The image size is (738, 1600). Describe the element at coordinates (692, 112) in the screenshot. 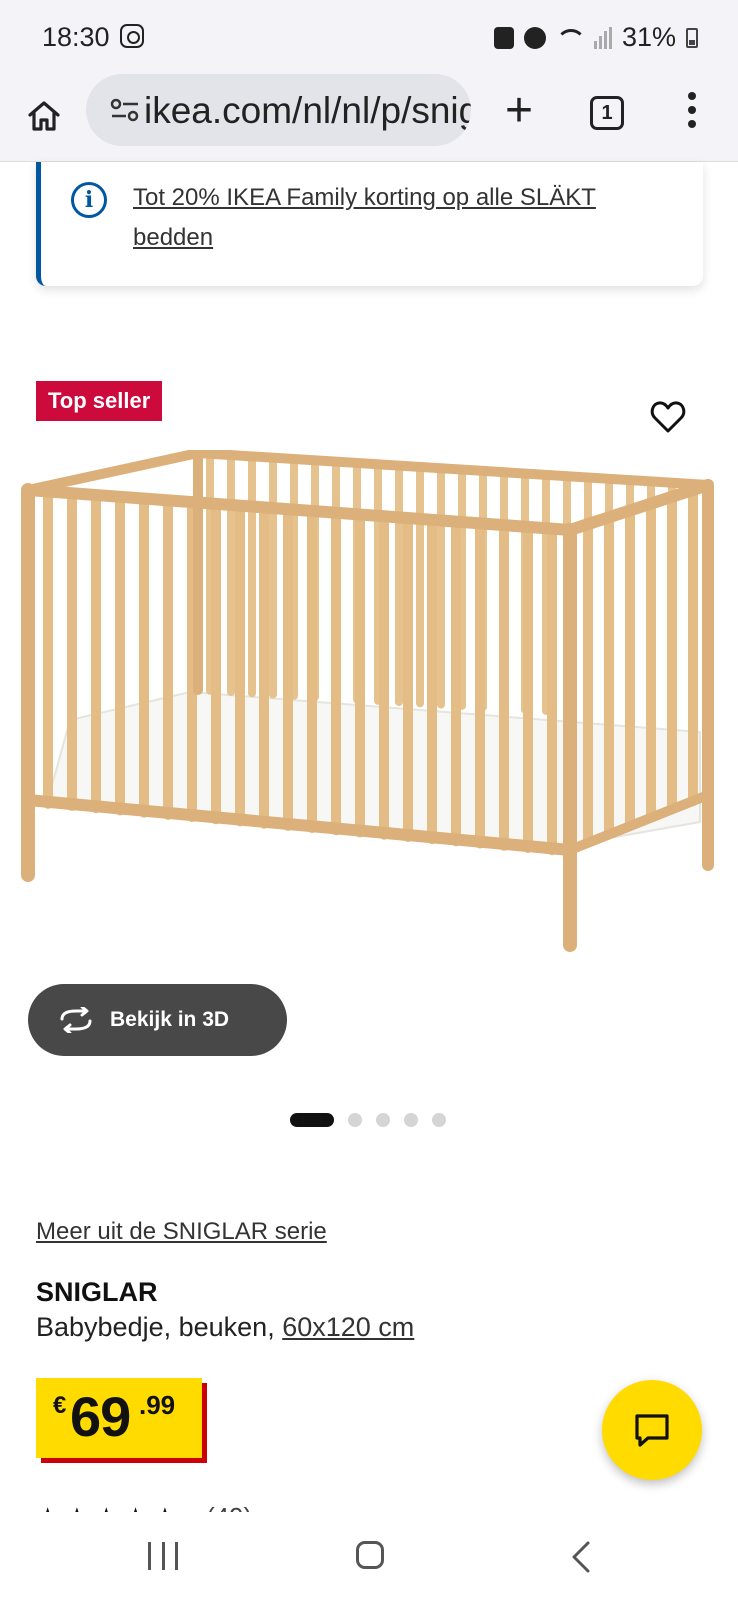

I see `more-vert-icon` at that location.